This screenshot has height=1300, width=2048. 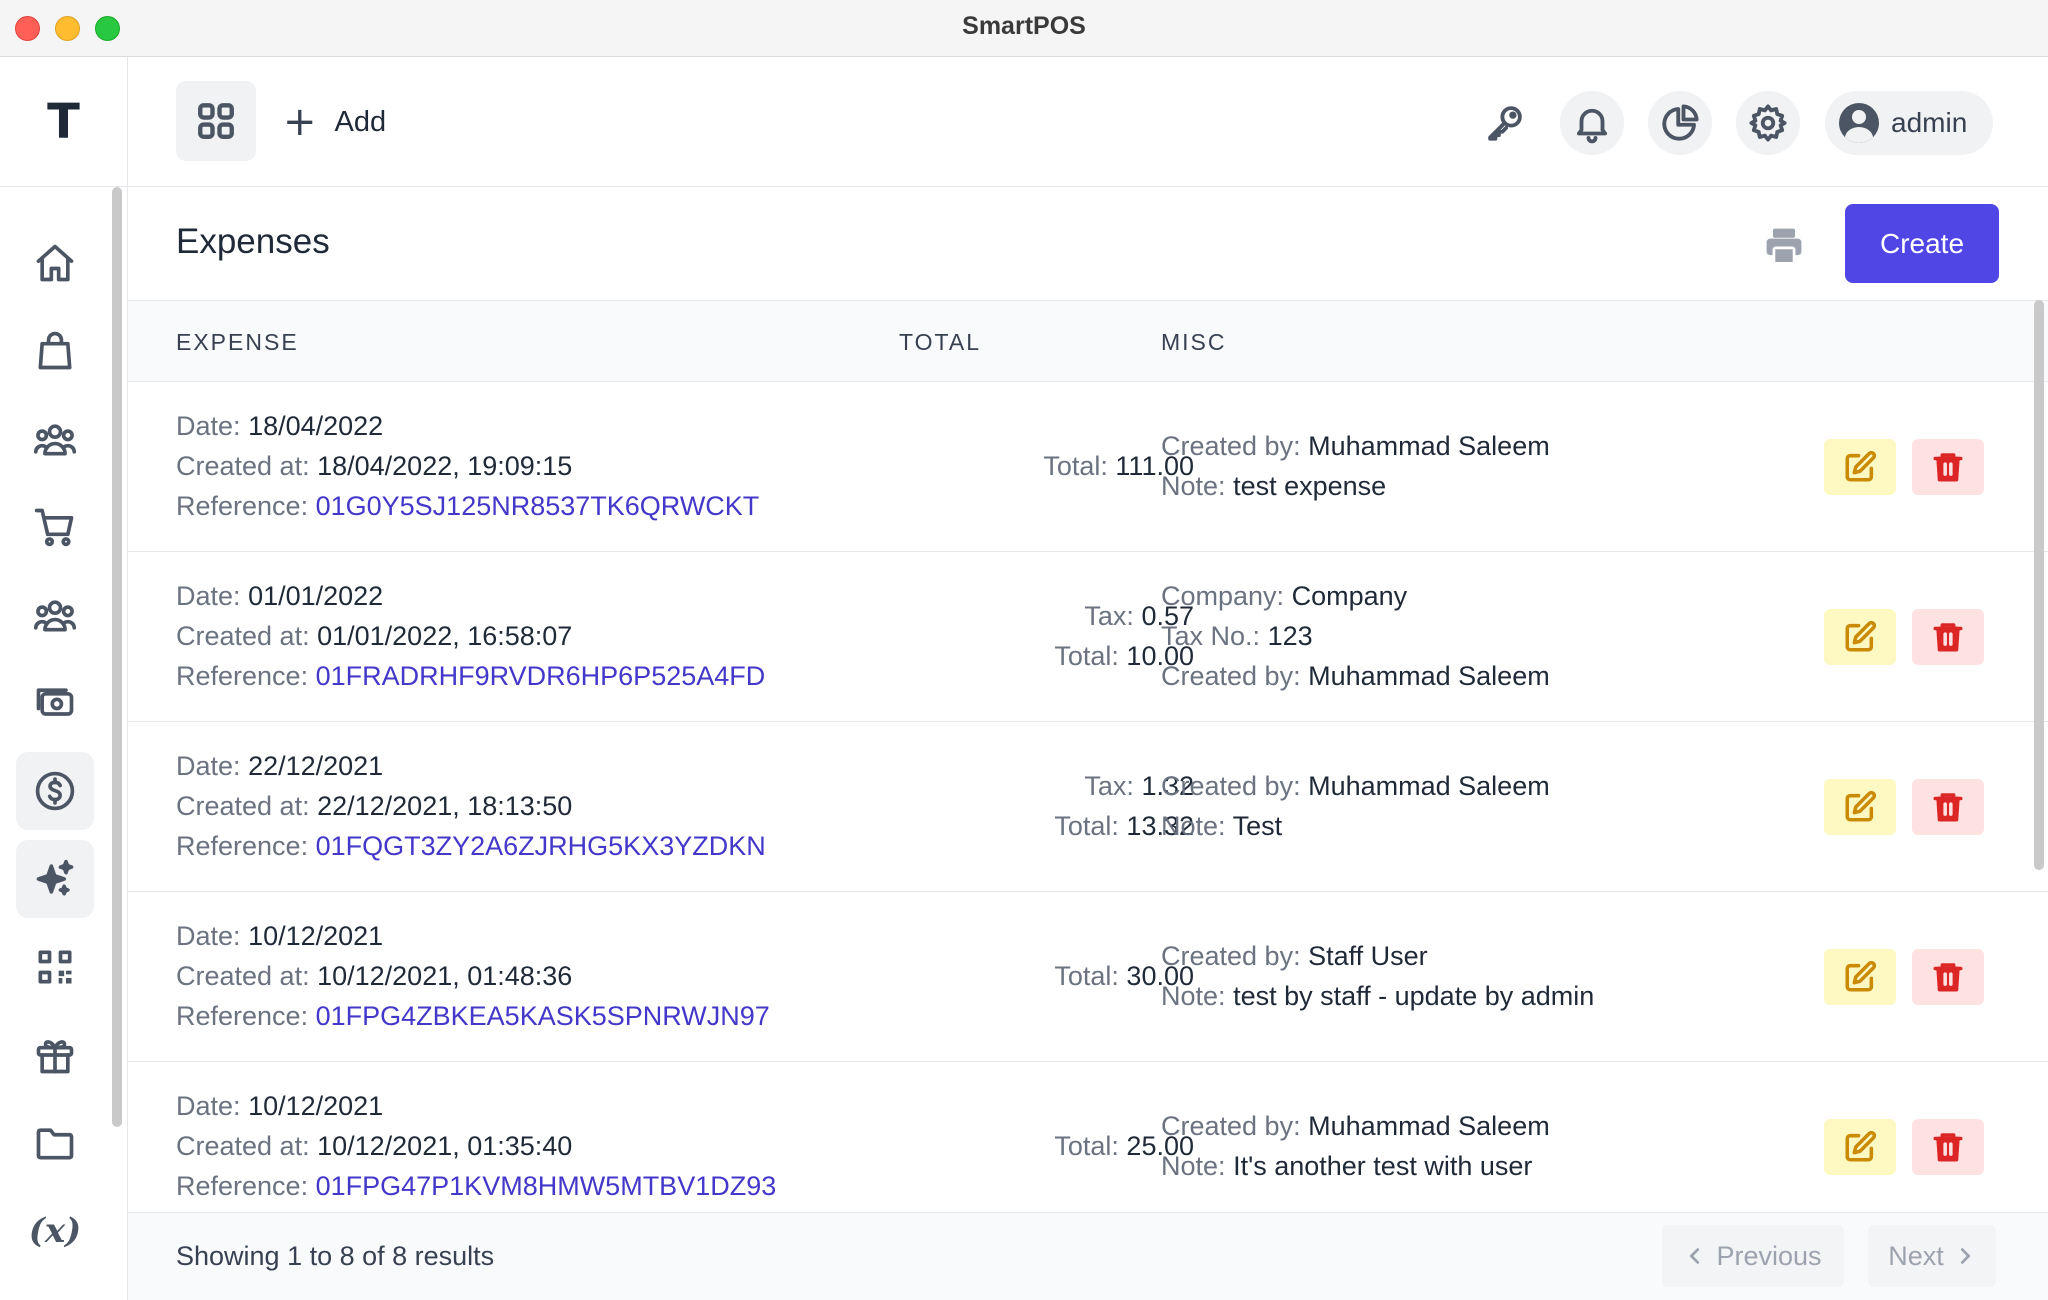 What do you see at coordinates (55, 1055) in the screenshot?
I see `sidebar-item-gift` at bounding box center [55, 1055].